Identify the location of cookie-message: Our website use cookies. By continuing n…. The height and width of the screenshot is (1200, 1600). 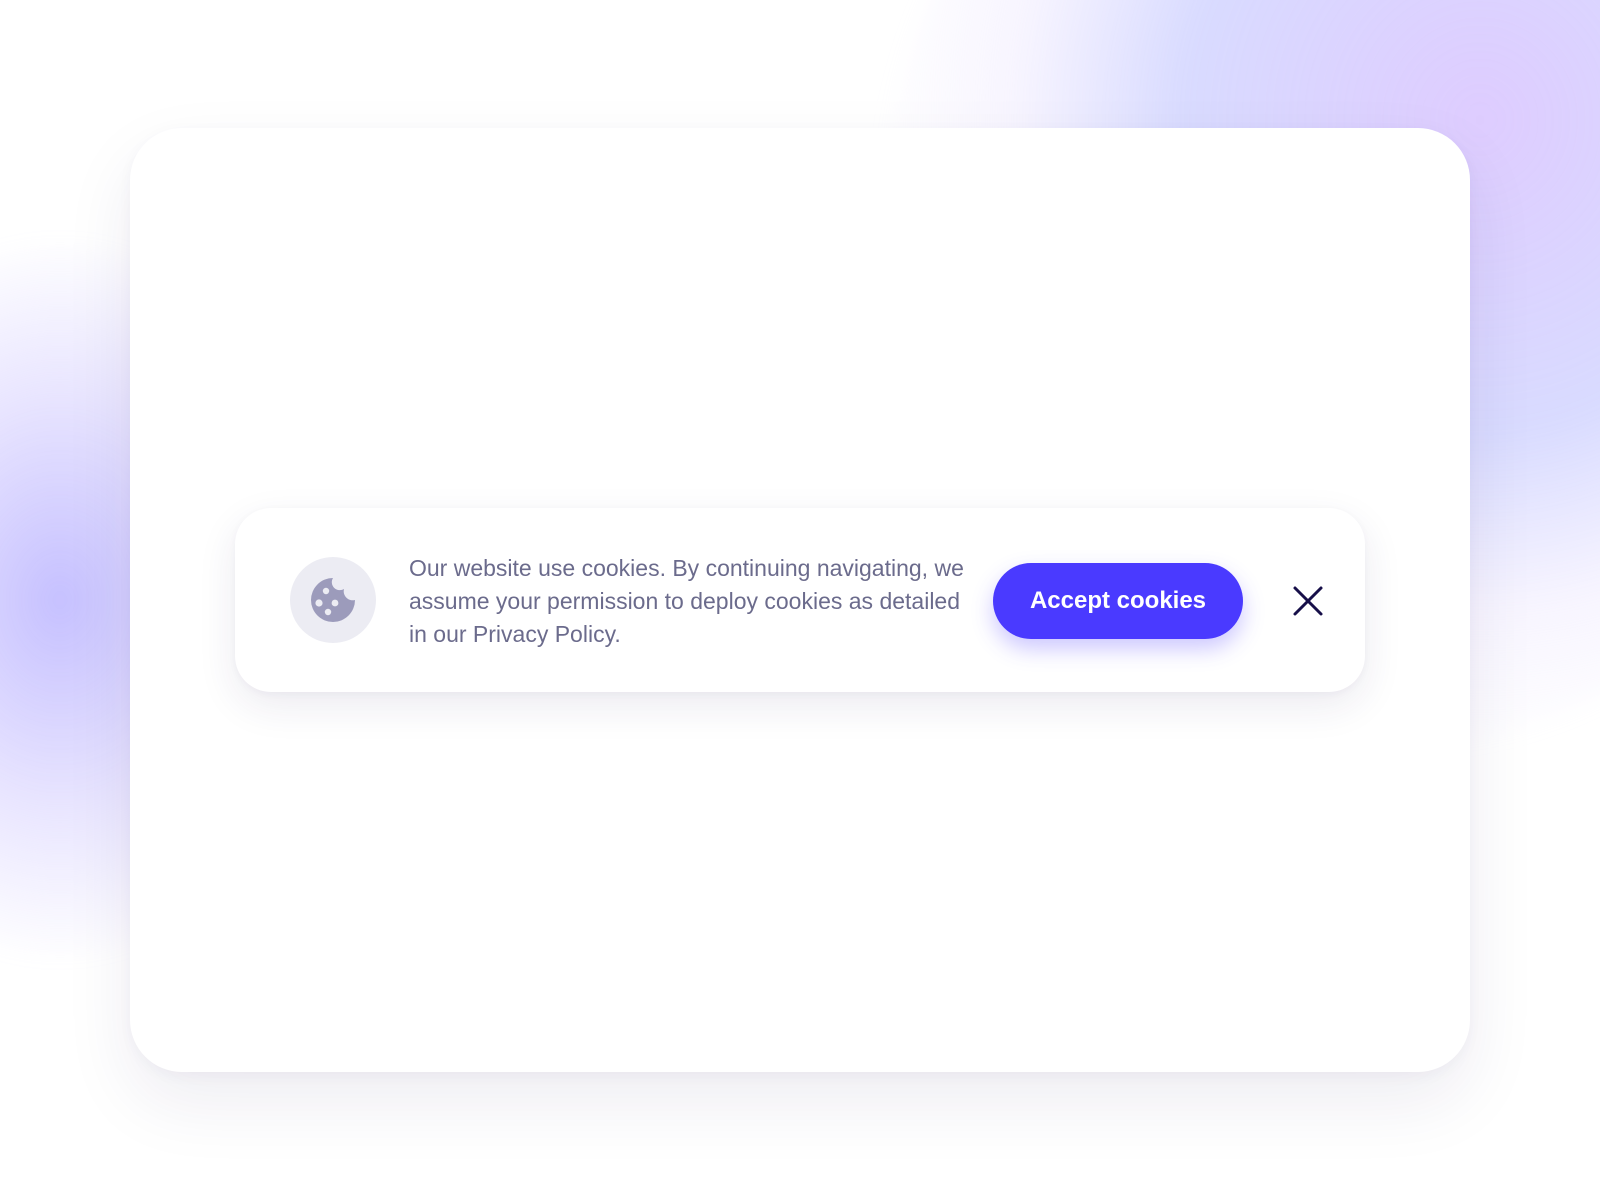
(686, 601).